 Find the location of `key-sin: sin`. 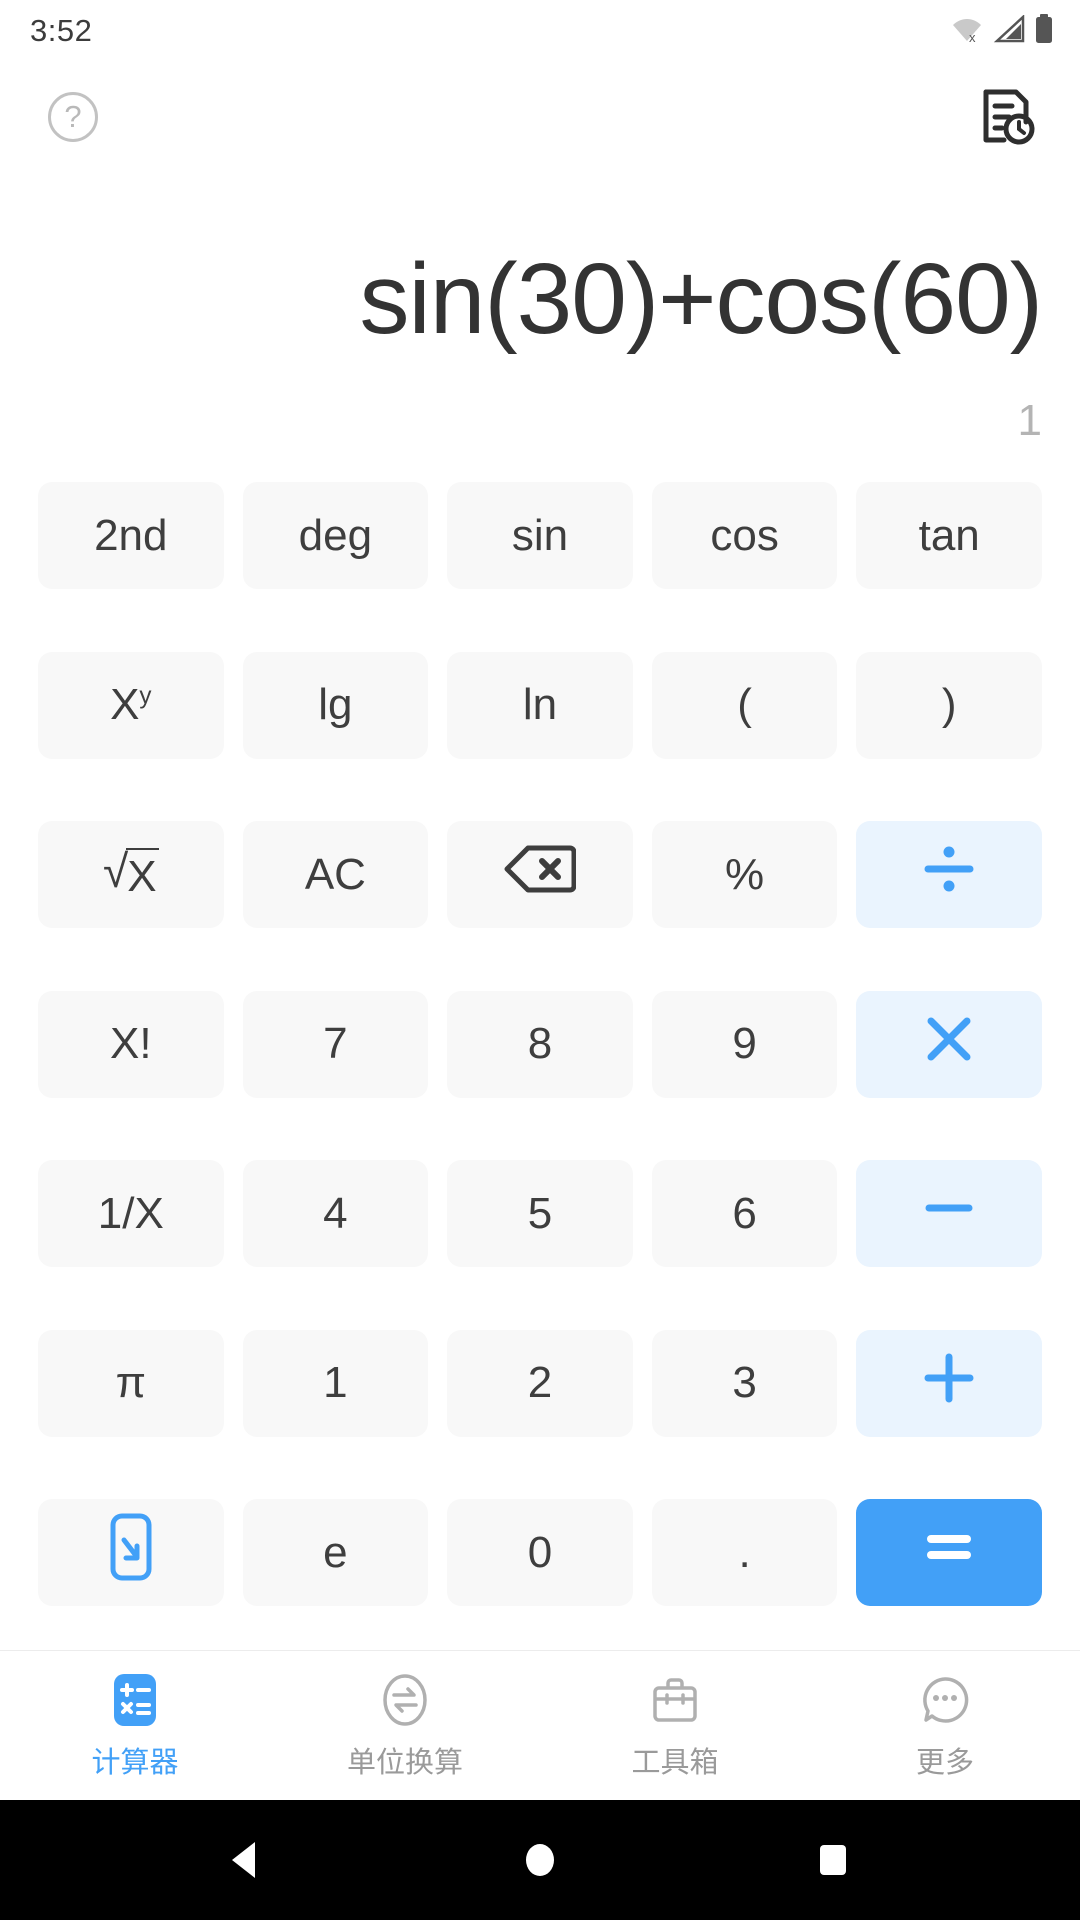

key-sin: sin is located at coordinates (540, 535).